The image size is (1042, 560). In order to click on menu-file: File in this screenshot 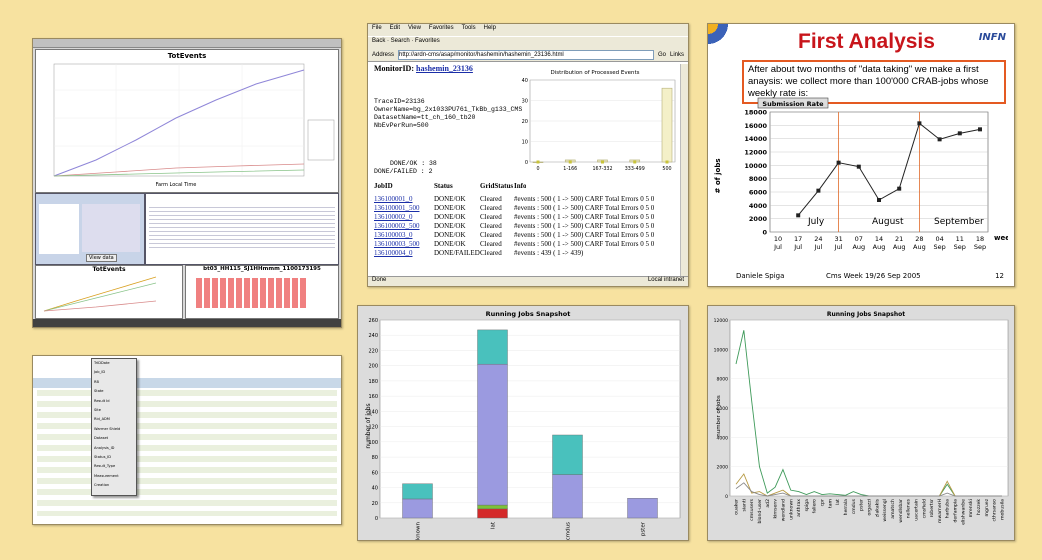, I will do `click(377, 30)`.